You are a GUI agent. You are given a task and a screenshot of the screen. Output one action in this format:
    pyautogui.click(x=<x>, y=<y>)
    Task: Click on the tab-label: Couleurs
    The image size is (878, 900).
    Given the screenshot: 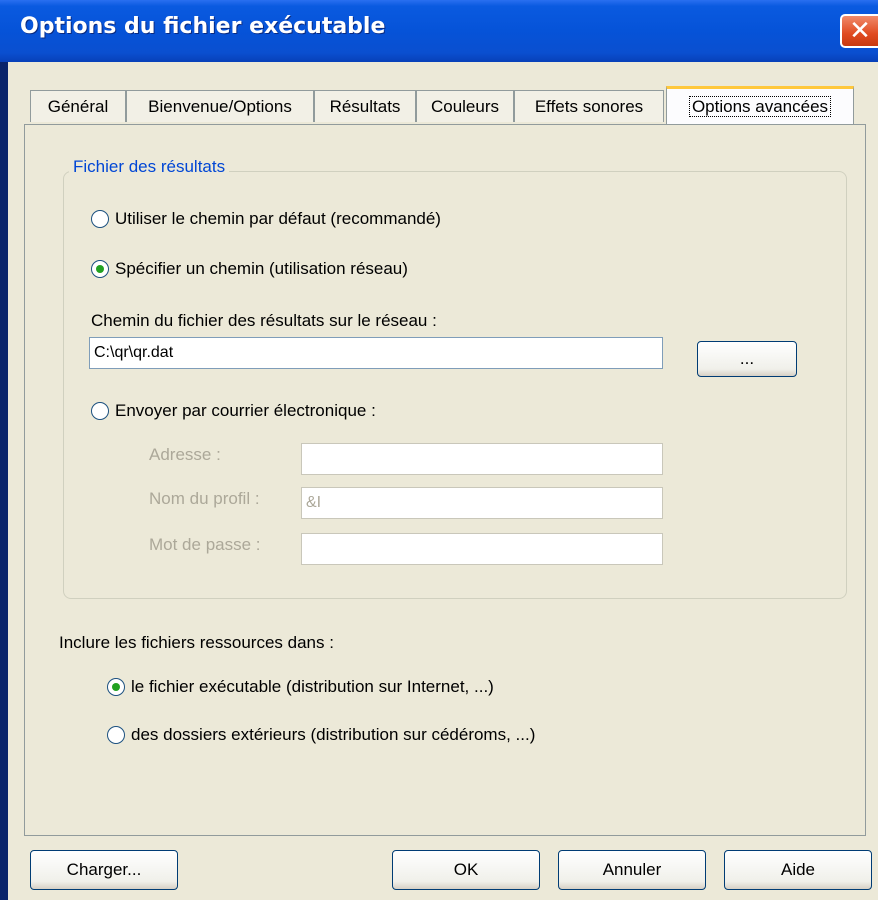 What is the action you would take?
    pyautogui.click(x=465, y=106)
    